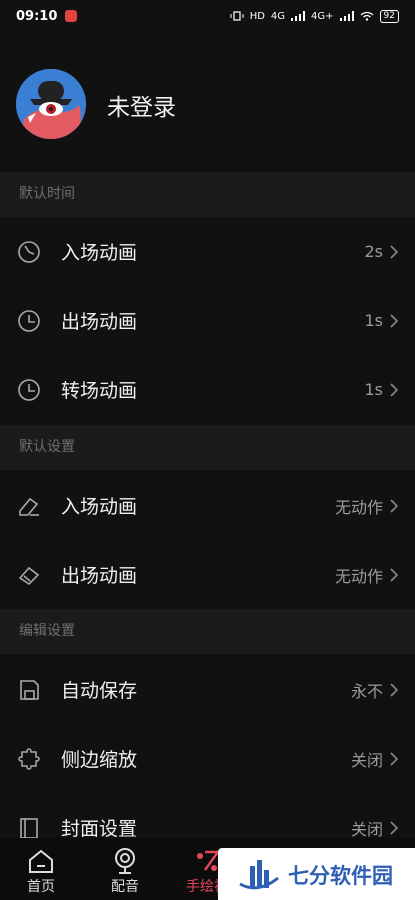 This screenshot has height=900, width=415. Describe the element at coordinates (99, 760) in the screenshot. I see `row-label: 侧边缩放` at that location.